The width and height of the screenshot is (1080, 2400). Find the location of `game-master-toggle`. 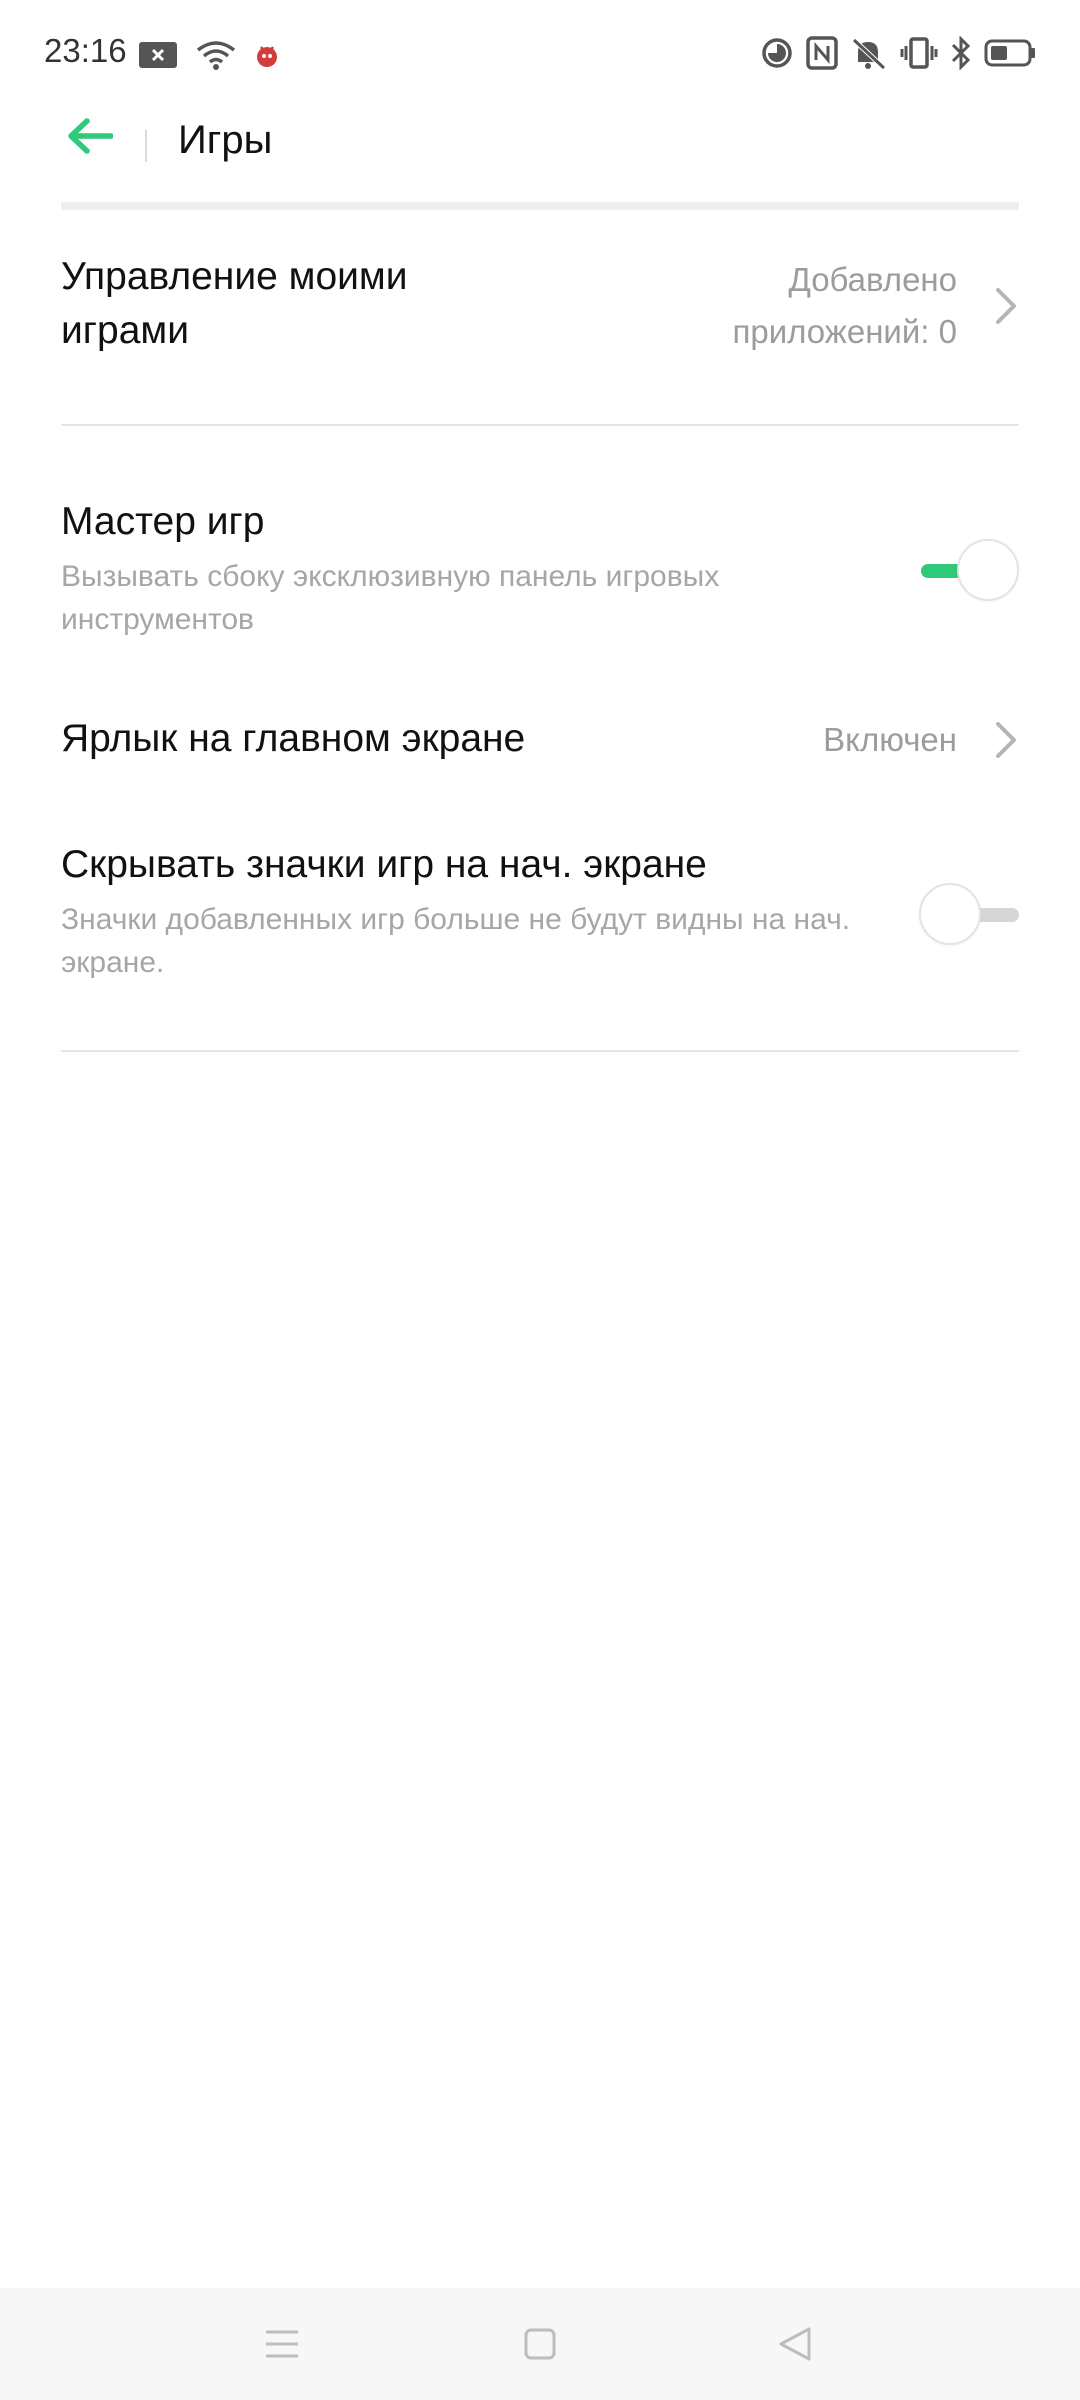

game-master-toggle is located at coordinates (969, 569).